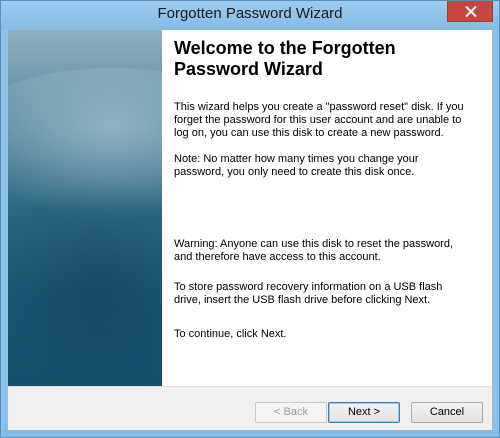  What do you see at coordinates (250, 433) in the screenshot?
I see `window-bottom-border` at bounding box center [250, 433].